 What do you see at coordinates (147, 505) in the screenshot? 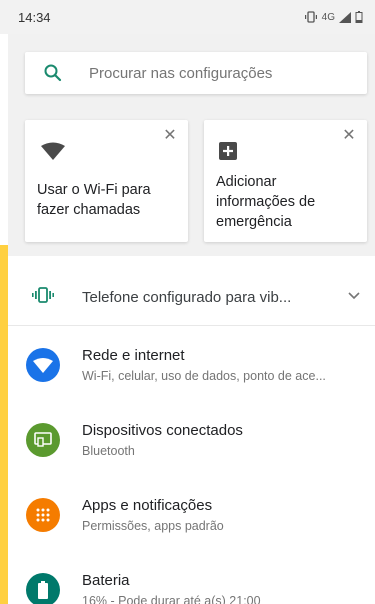
I see `item-title: Apps e notificações` at bounding box center [147, 505].